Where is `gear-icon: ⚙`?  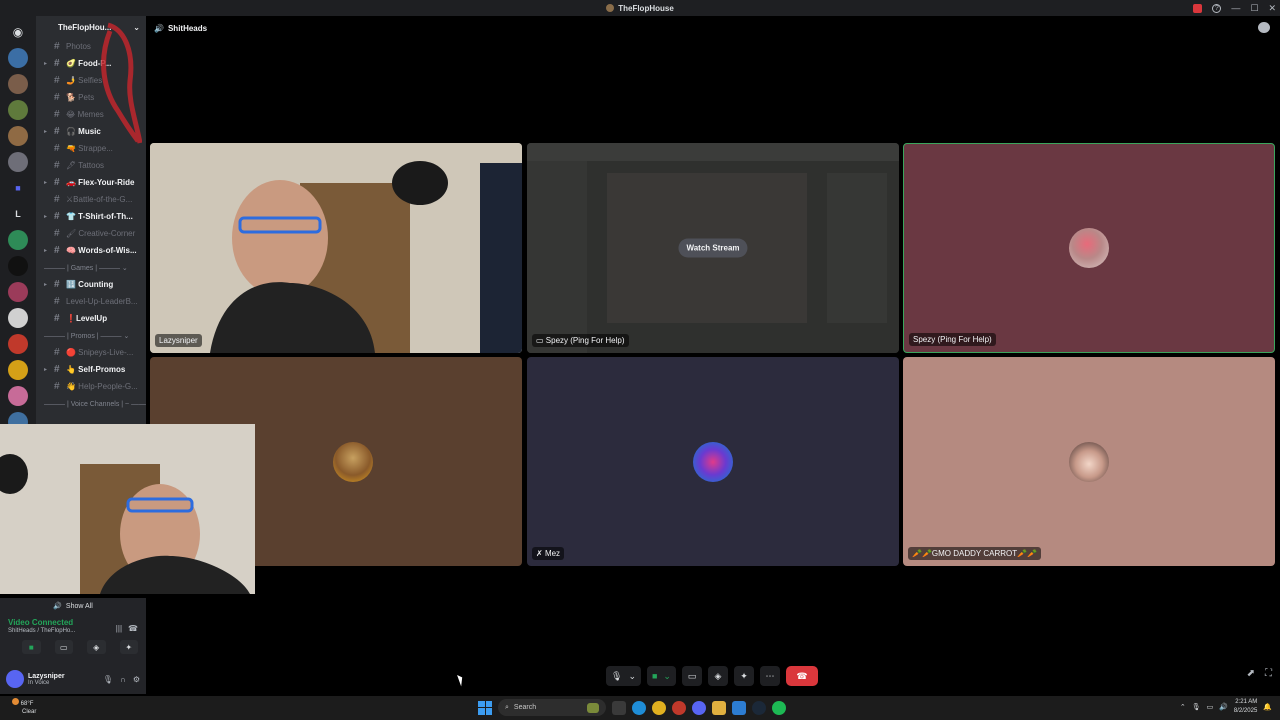
gear-icon: ⚙ is located at coordinates (136, 679).